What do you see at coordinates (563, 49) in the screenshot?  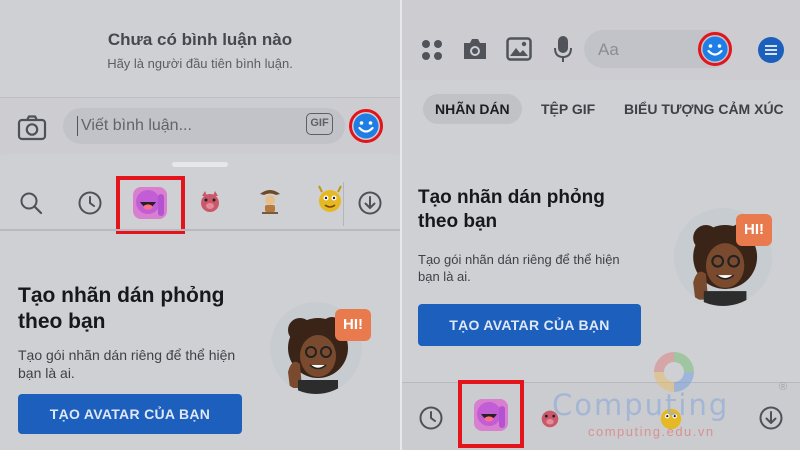 I see `mic-icon` at bounding box center [563, 49].